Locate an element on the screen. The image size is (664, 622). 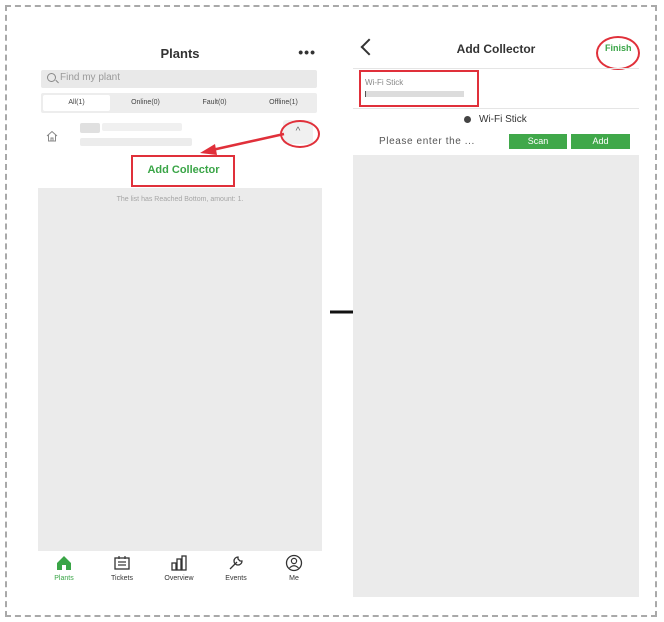
page-title: Plants is located at coordinates (180, 53).